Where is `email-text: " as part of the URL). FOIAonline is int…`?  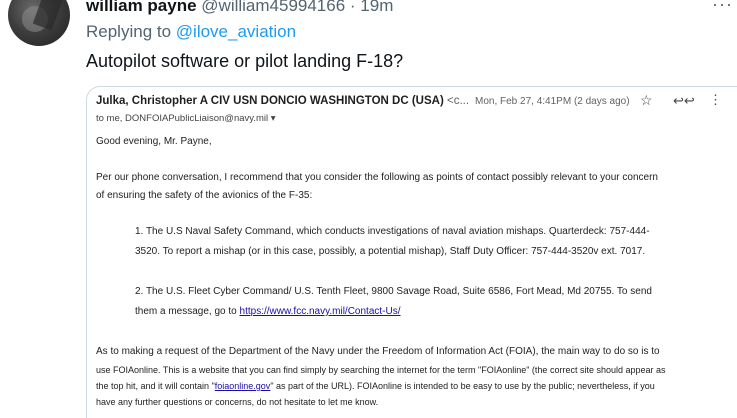
email-text: " as part of the URL). FOIAonline is int… is located at coordinates (462, 386).